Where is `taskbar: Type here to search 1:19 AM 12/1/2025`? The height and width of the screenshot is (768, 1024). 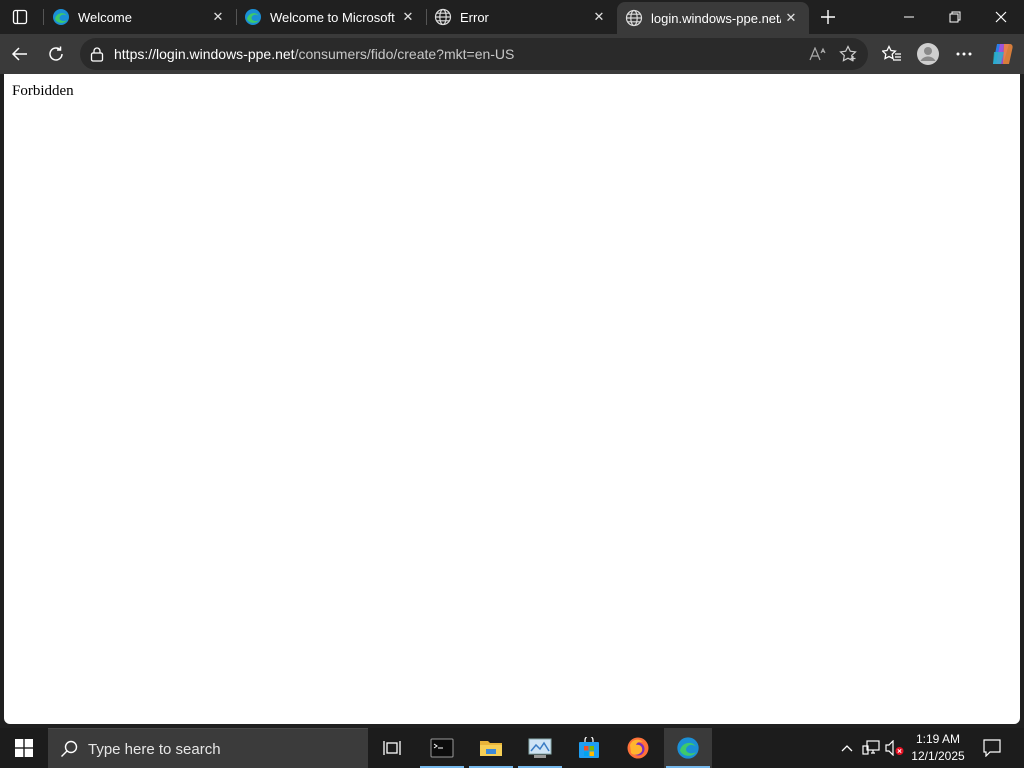
taskbar: Type here to search 1:19 AM 12/1/2025 is located at coordinates (512, 748).